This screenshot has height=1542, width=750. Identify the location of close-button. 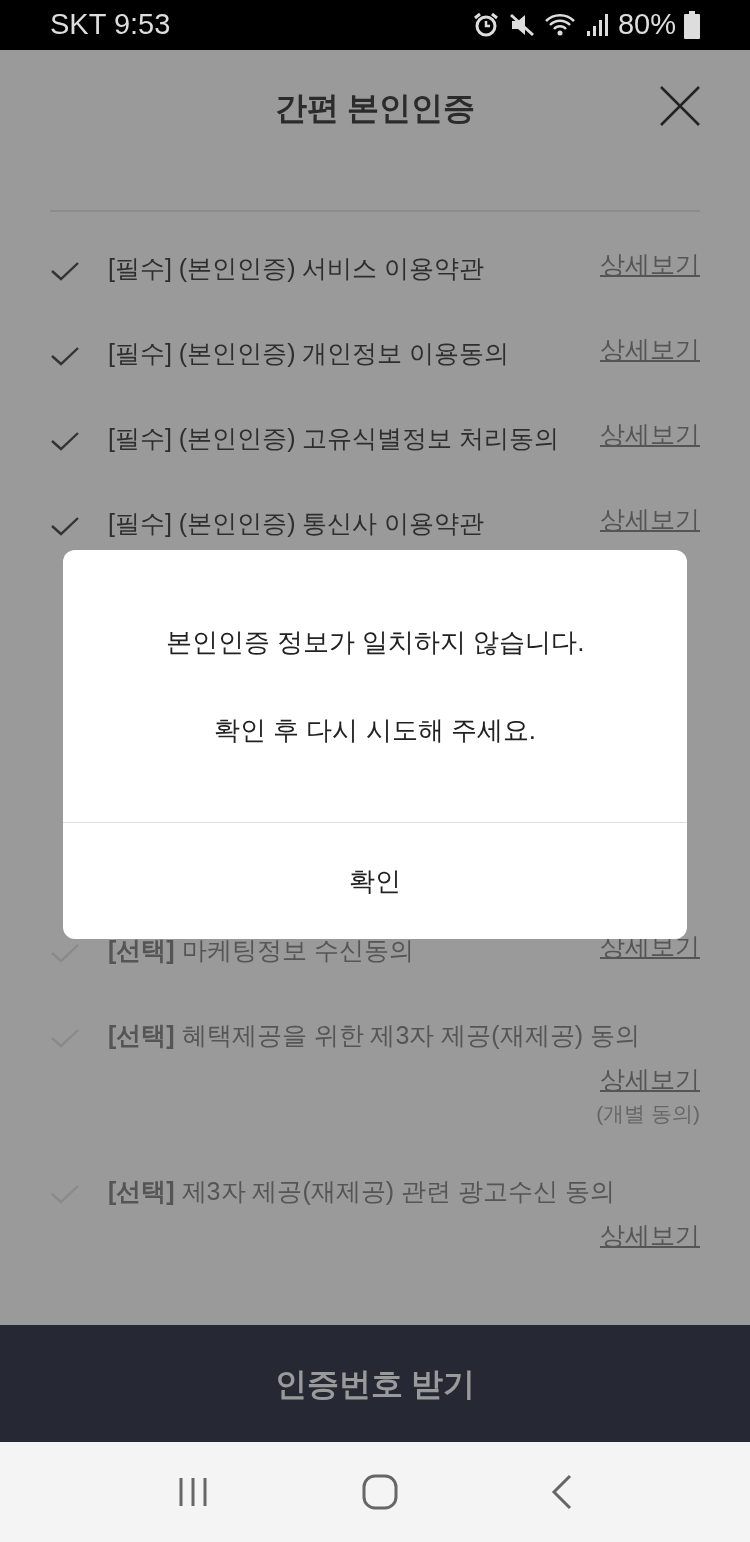
(680, 106).